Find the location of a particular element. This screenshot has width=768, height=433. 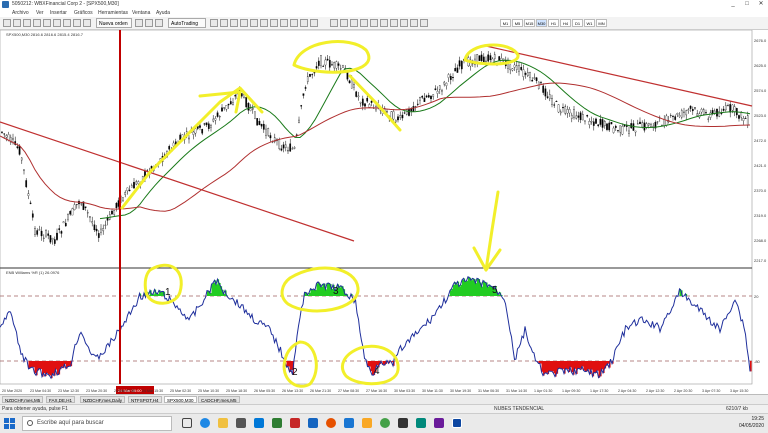

candlestick-icon is located at coordinates (224, 23).